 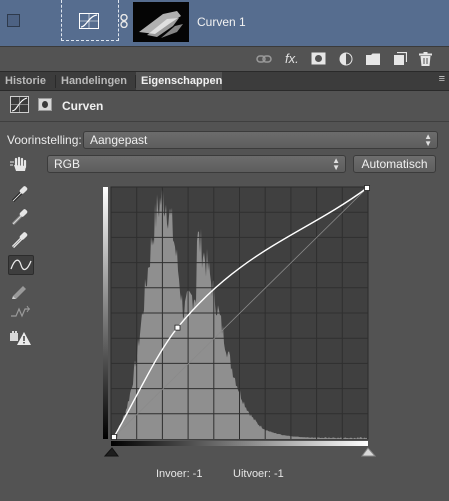 What do you see at coordinates (67, 164) in the screenshot?
I see `channel-value: RGB` at bounding box center [67, 164].